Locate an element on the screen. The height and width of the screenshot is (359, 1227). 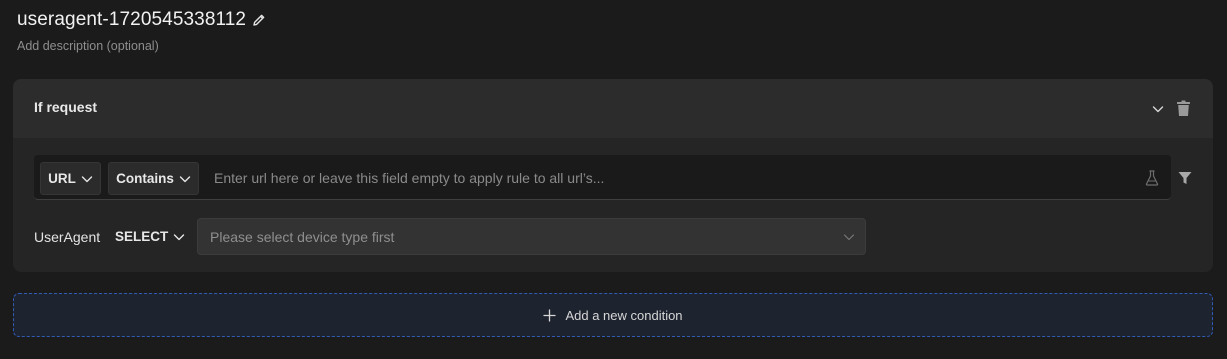
operator-label: Contains is located at coordinates (145, 178).